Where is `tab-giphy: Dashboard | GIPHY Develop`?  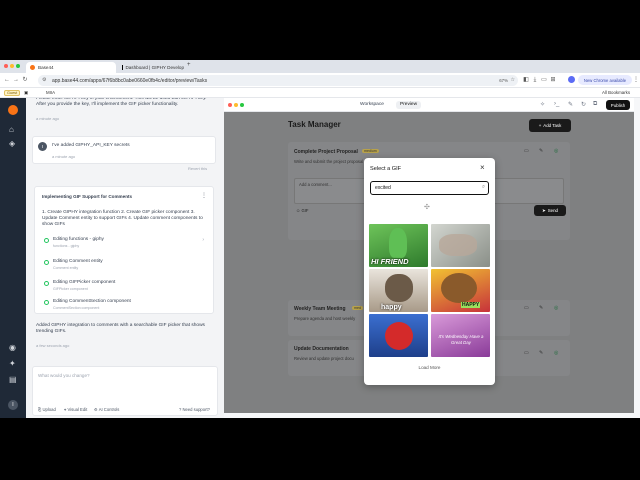 tab-giphy: Dashboard | GIPHY Develop is located at coordinates (151, 67).